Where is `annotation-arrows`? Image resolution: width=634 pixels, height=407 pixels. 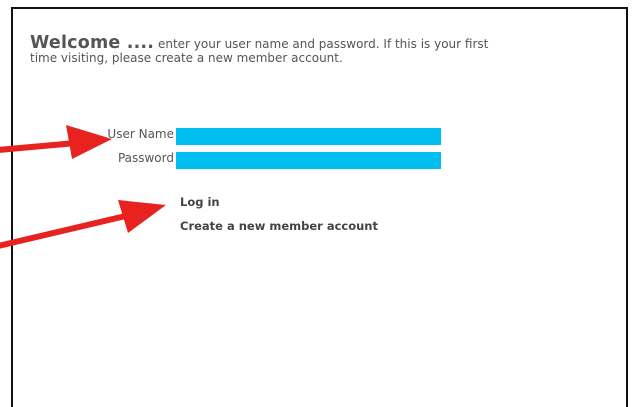
annotation-arrows is located at coordinates (83, 187).